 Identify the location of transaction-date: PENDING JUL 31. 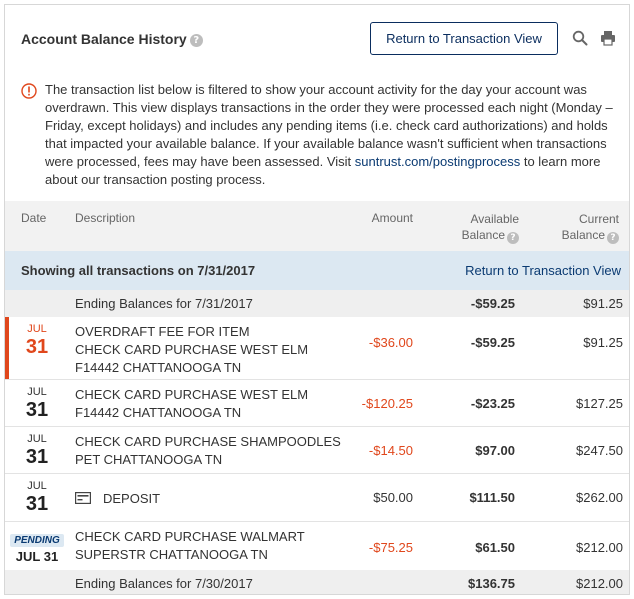
(37, 547).